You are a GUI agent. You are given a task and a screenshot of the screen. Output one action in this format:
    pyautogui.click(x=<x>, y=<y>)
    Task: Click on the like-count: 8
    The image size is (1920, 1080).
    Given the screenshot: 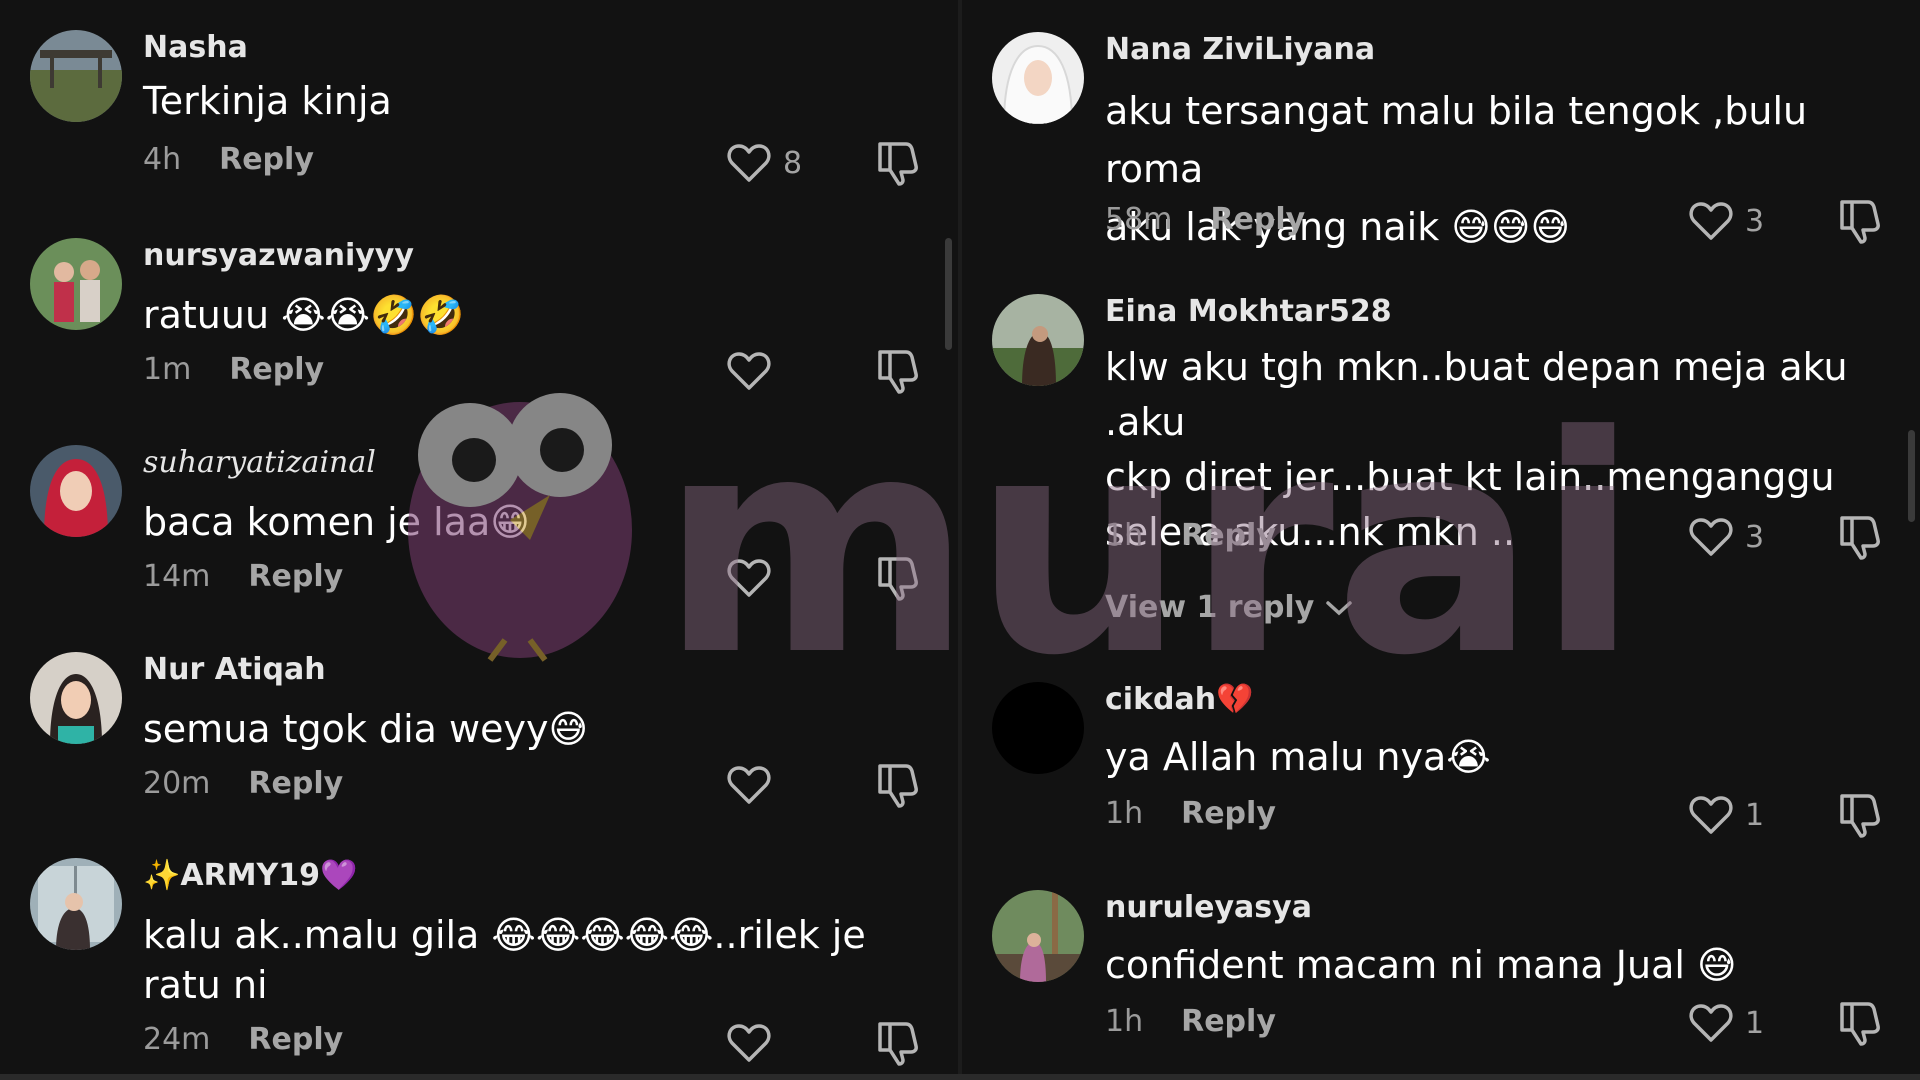 What is the action you would take?
    pyautogui.click(x=793, y=163)
    